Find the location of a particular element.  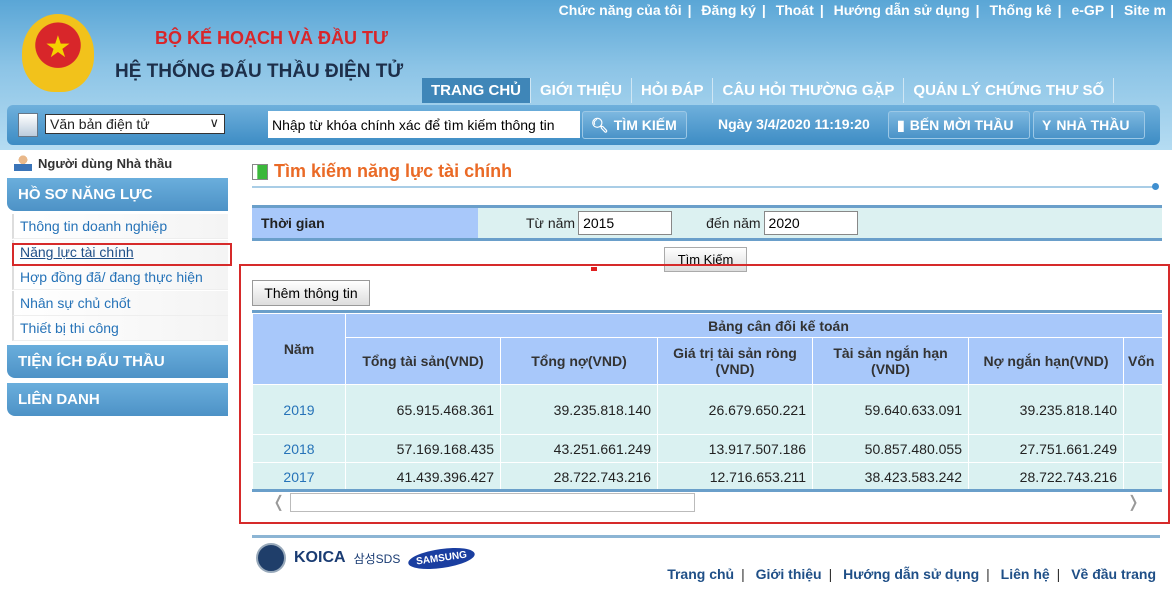

time-filter: Thời gian Từ năm đến năm is located at coordinates (707, 223).